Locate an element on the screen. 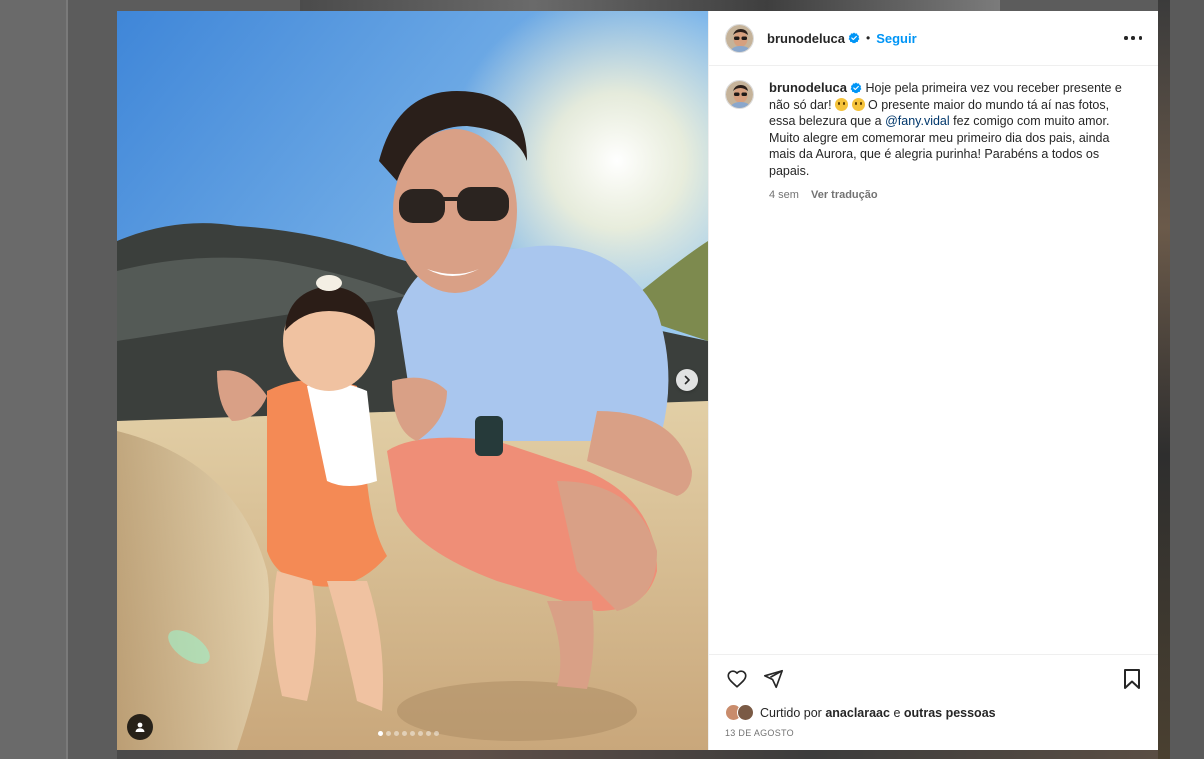 The height and width of the screenshot is (759, 1204). liked-by-avatars is located at coordinates (740, 713).